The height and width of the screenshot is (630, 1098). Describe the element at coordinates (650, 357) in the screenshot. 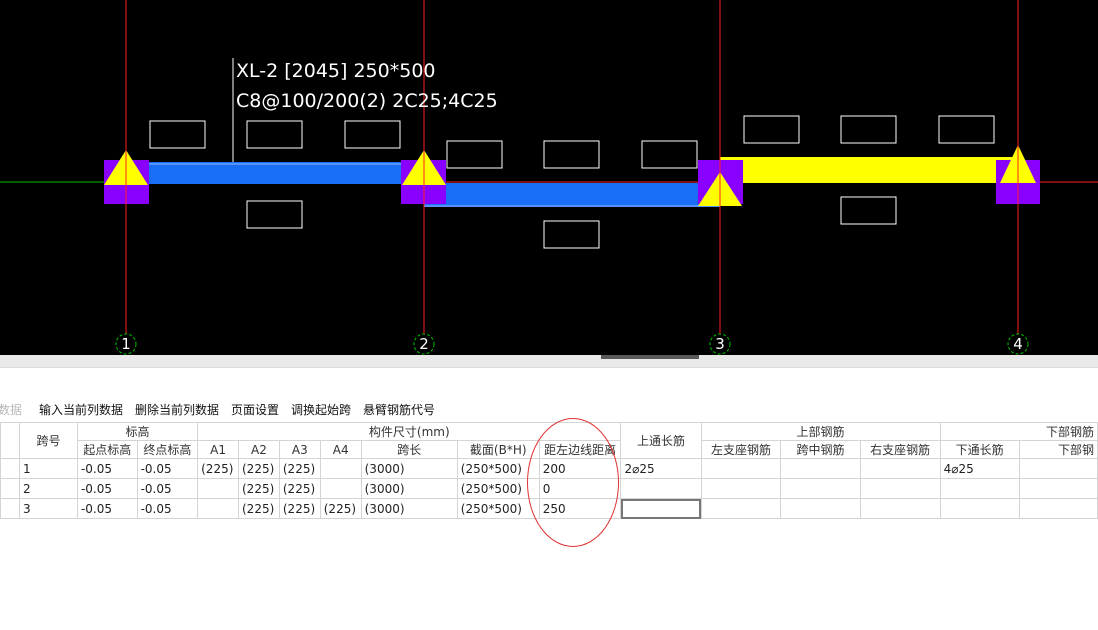

I see `splitter-handle` at that location.